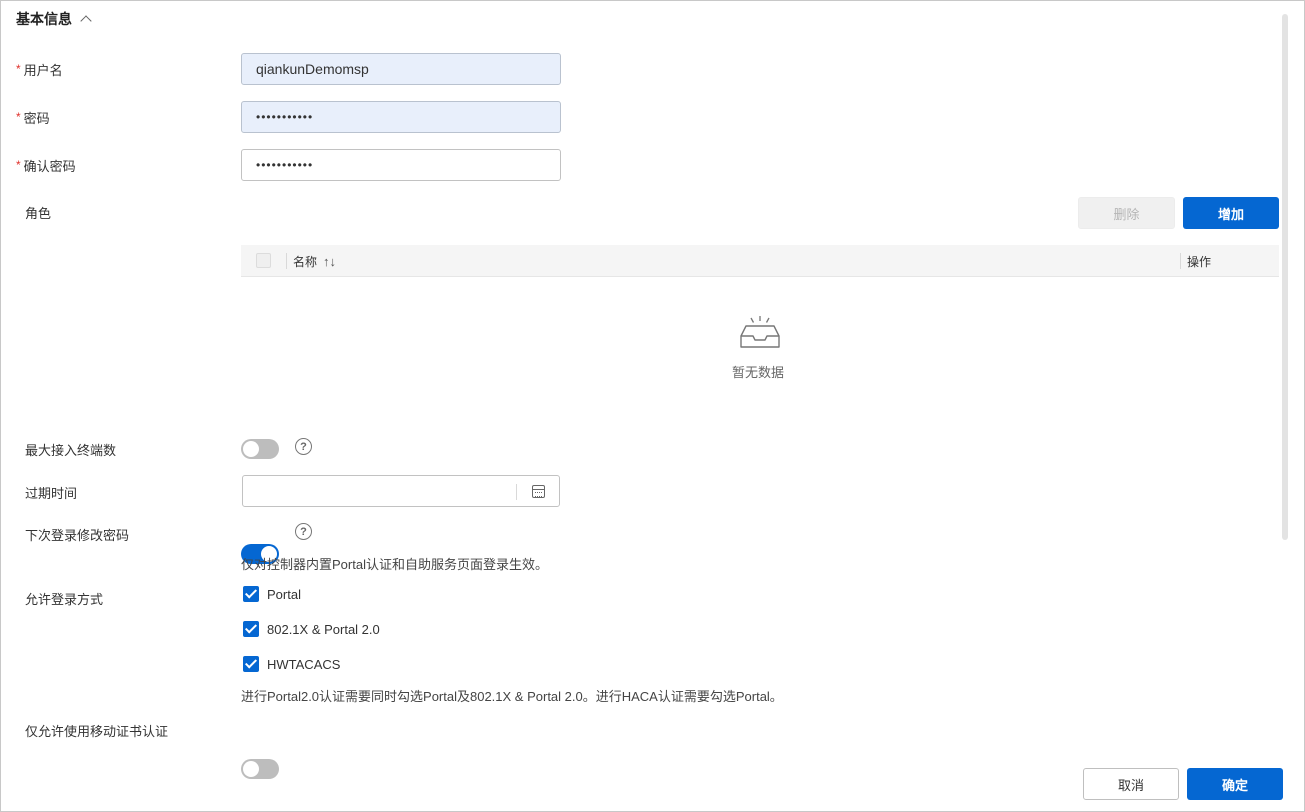  I want to click on username-label-text: 用户名, so click(43, 70).